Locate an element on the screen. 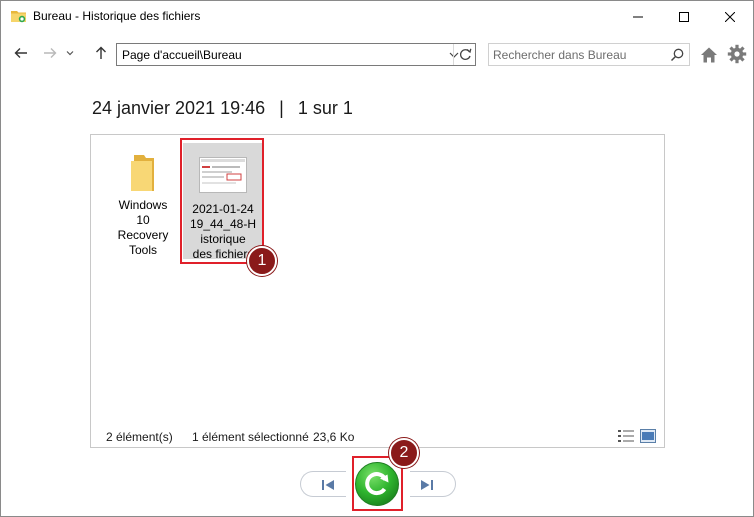 This screenshot has width=754, height=517. status-selected-size: 23,6 Ko is located at coordinates (334, 437).